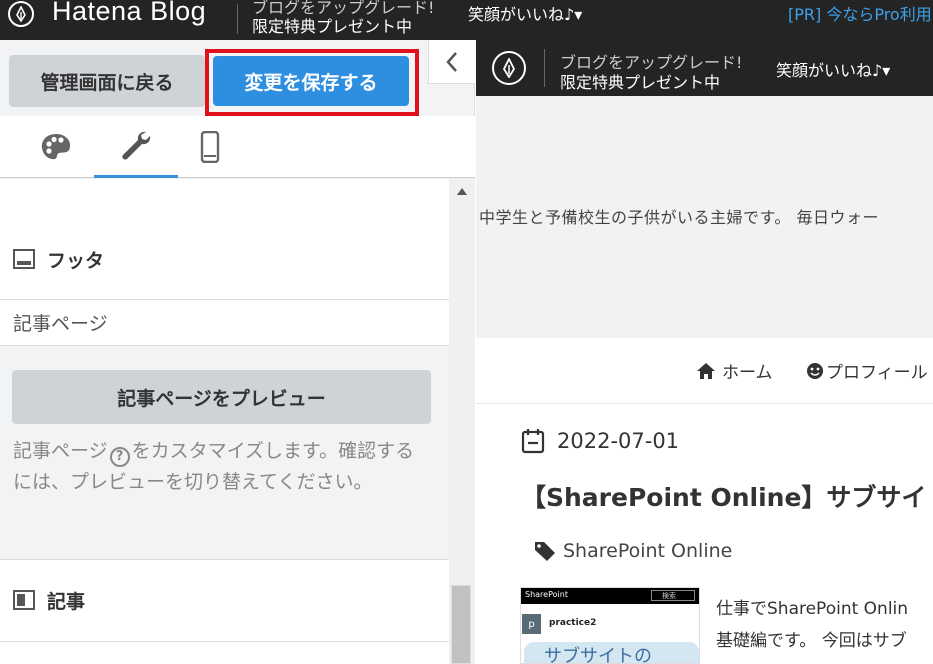 Image resolution: width=933 pixels, height=664 pixels. What do you see at coordinates (66, 601) in the screenshot?
I see `section-article-label: 記事` at bounding box center [66, 601].